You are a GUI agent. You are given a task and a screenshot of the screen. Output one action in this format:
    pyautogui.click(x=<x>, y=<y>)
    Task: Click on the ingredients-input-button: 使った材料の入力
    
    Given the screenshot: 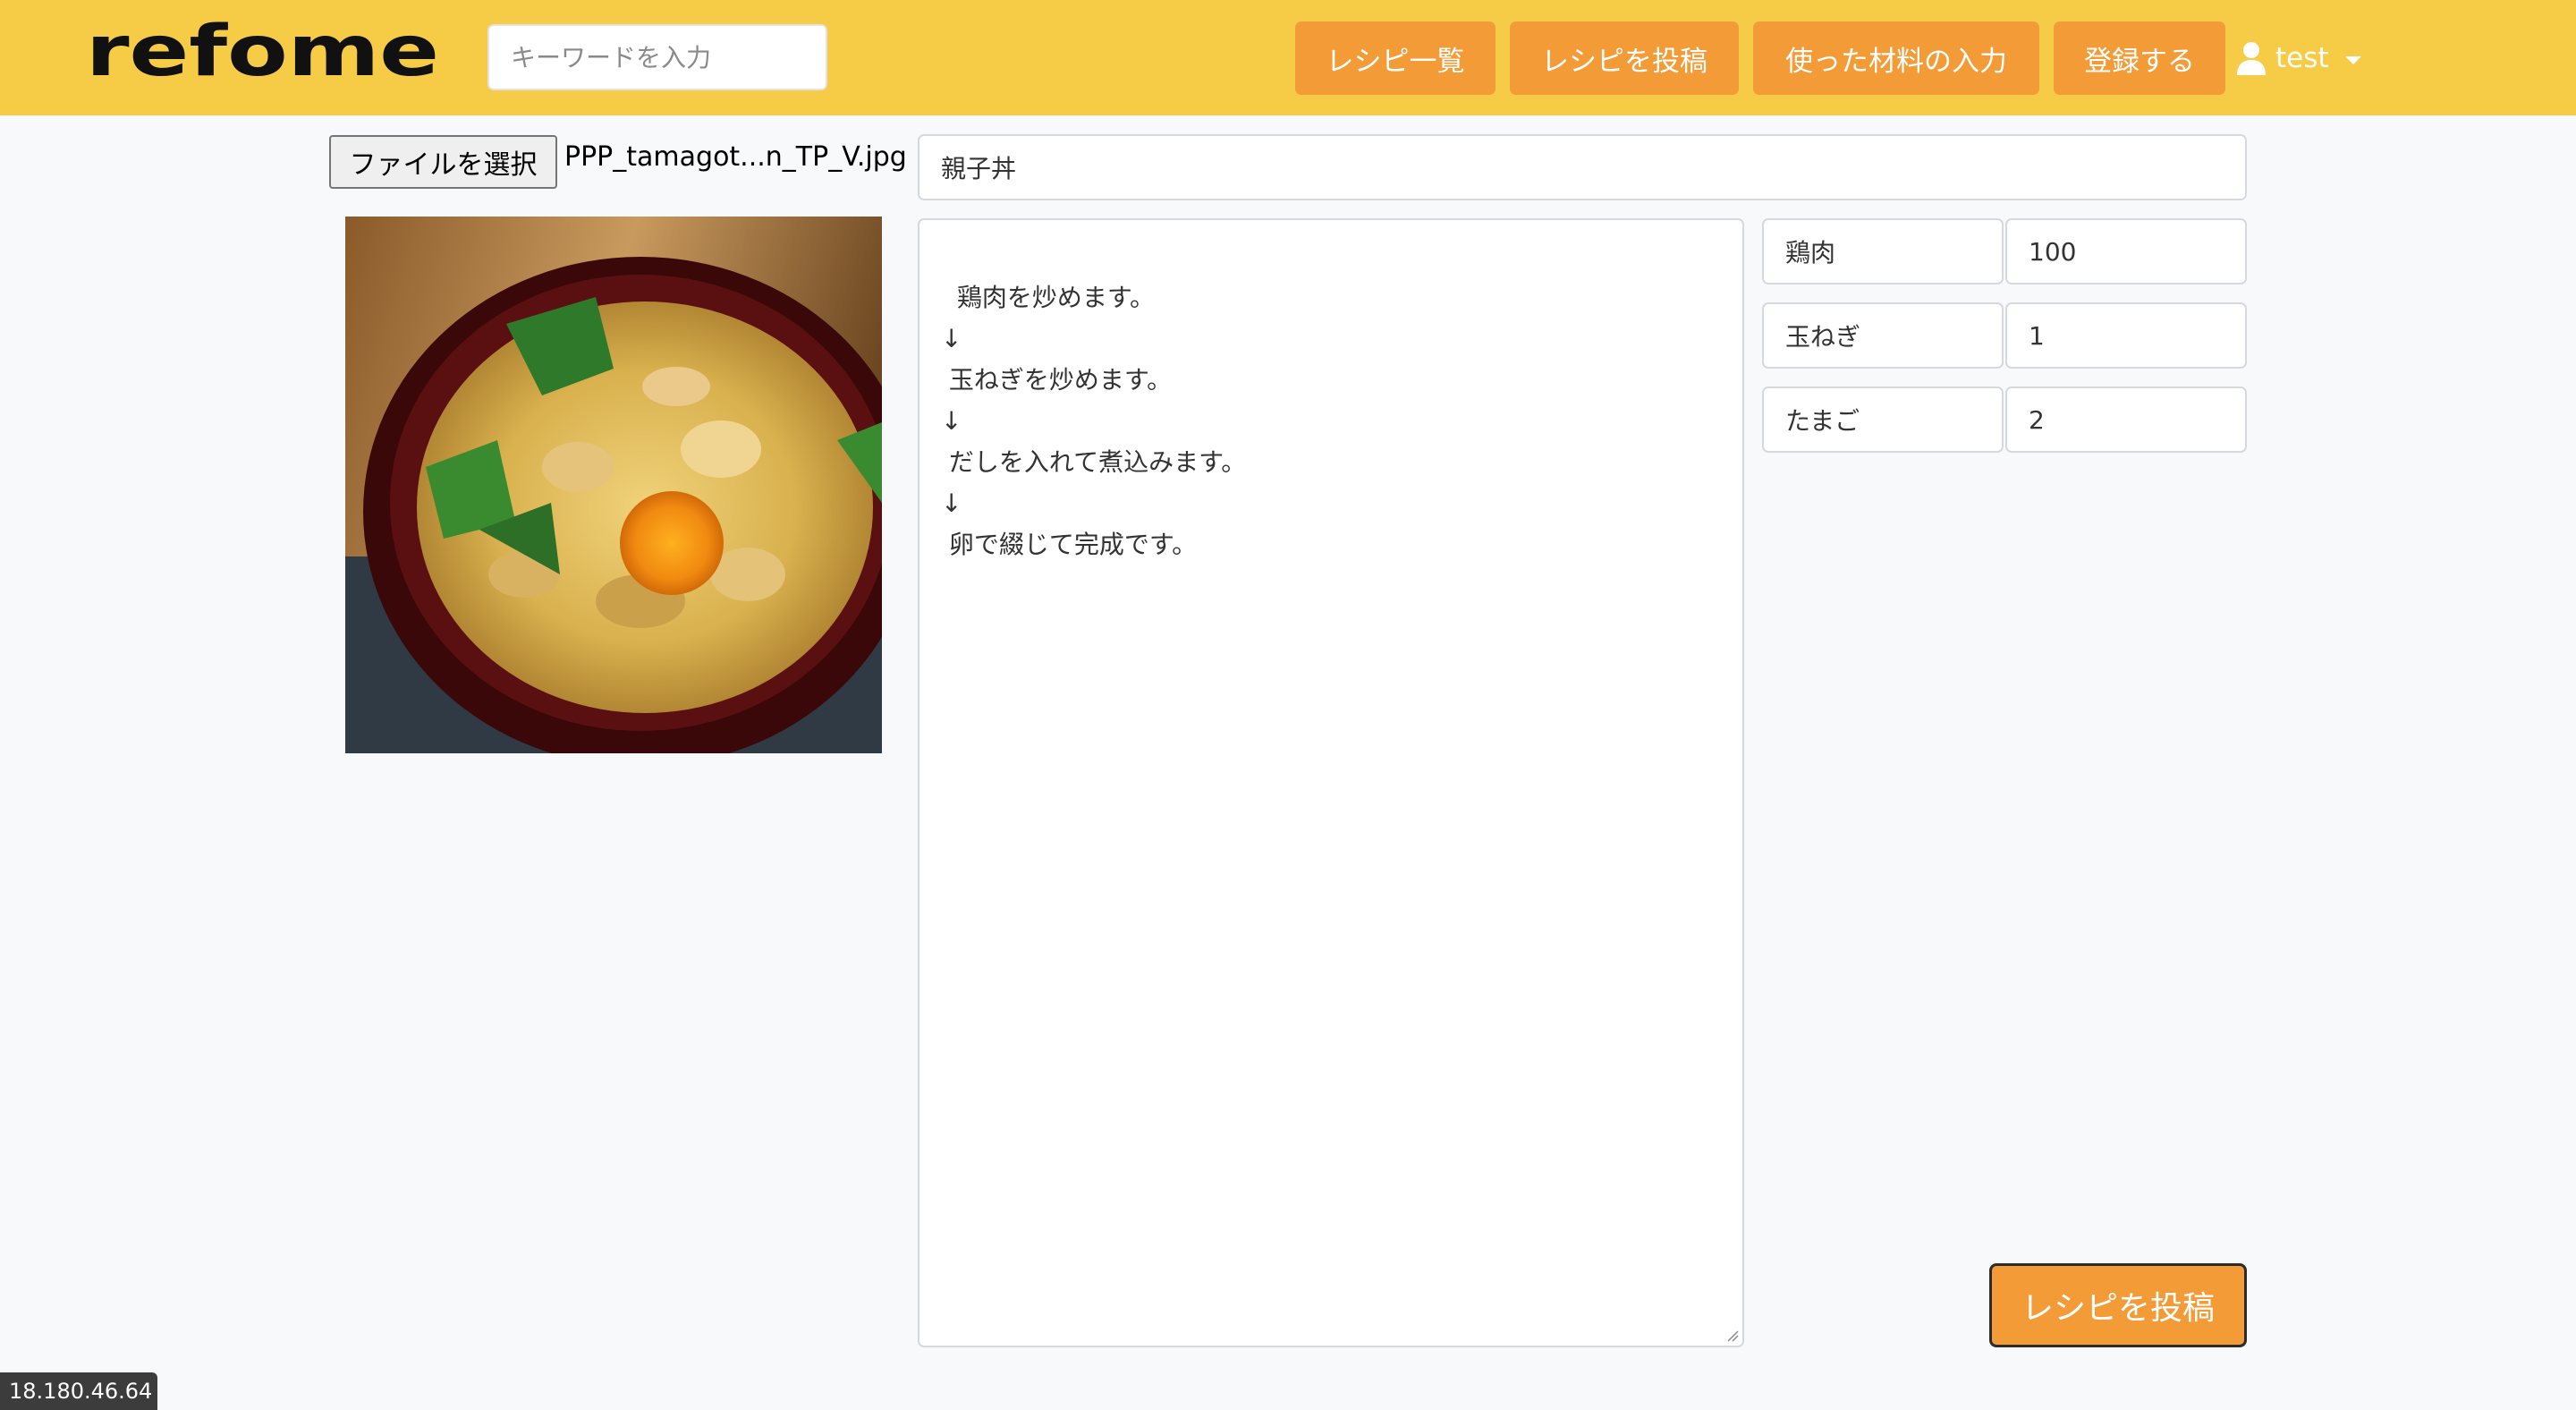 What is the action you would take?
    pyautogui.click(x=1896, y=58)
    